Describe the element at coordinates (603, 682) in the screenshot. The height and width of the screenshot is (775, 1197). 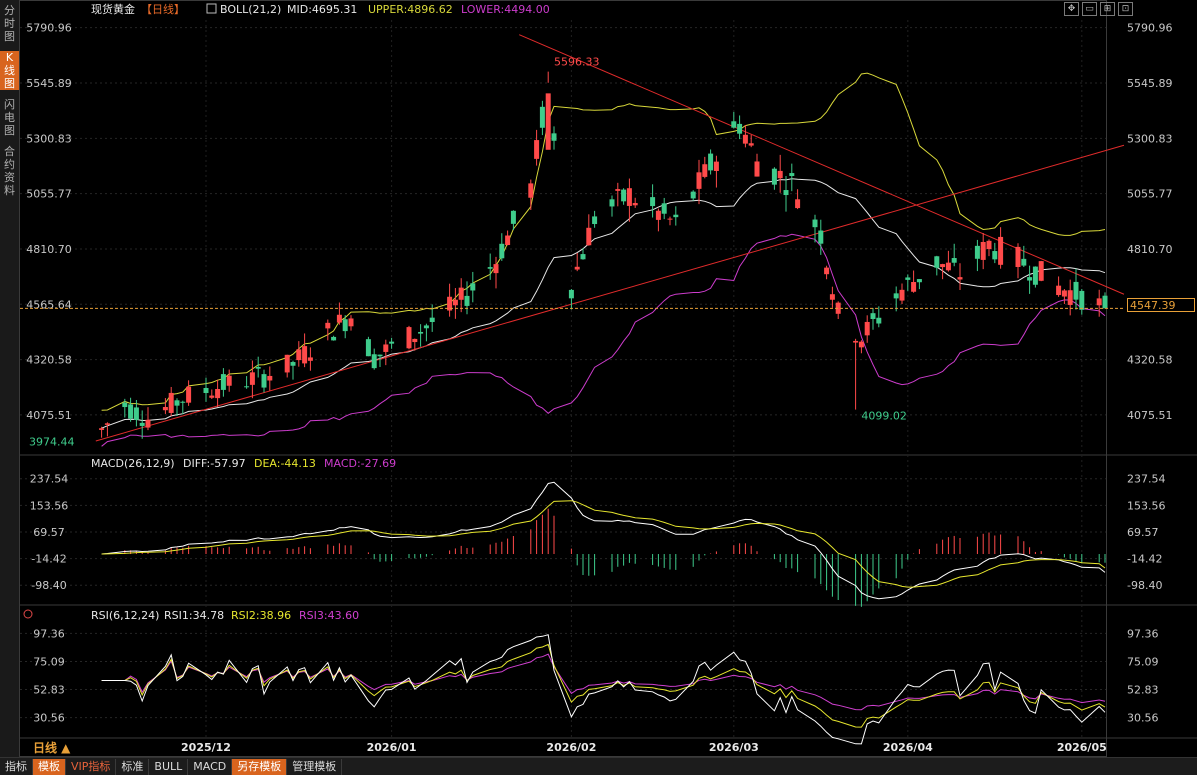
I see `rsi3-line` at that location.